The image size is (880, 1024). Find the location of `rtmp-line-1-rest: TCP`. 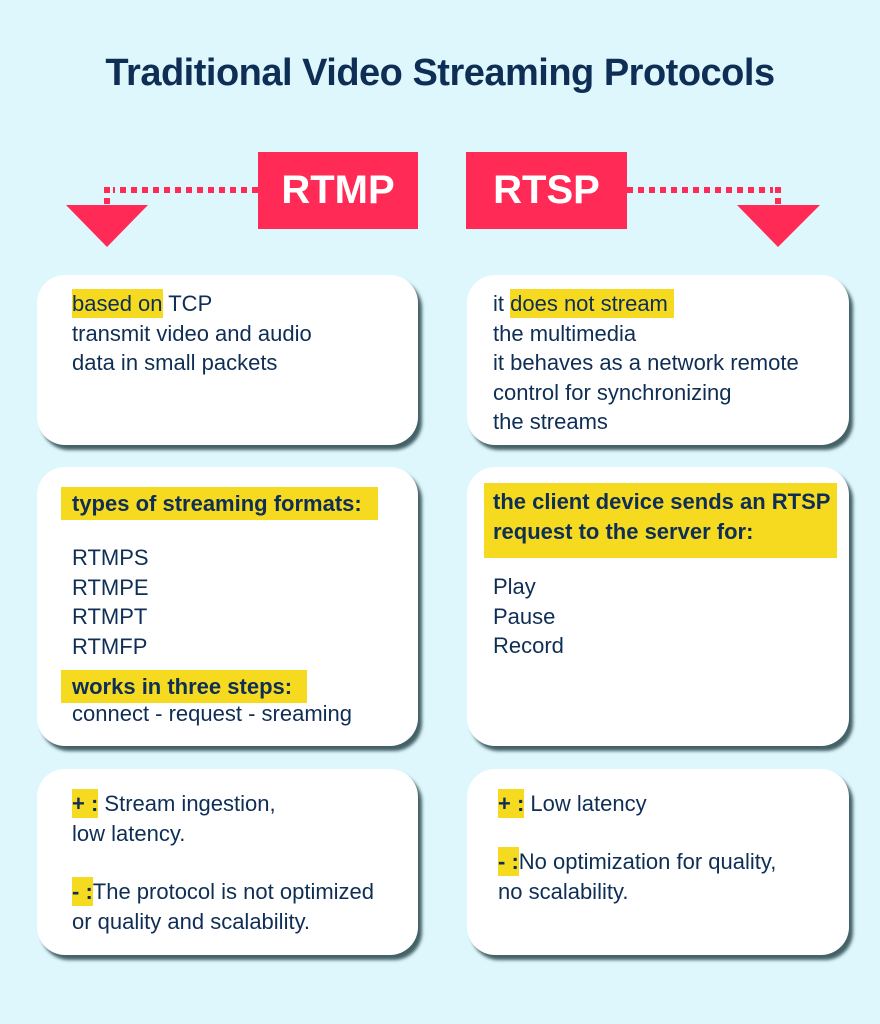

rtmp-line-1-rest: TCP is located at coordinates (187, 303).